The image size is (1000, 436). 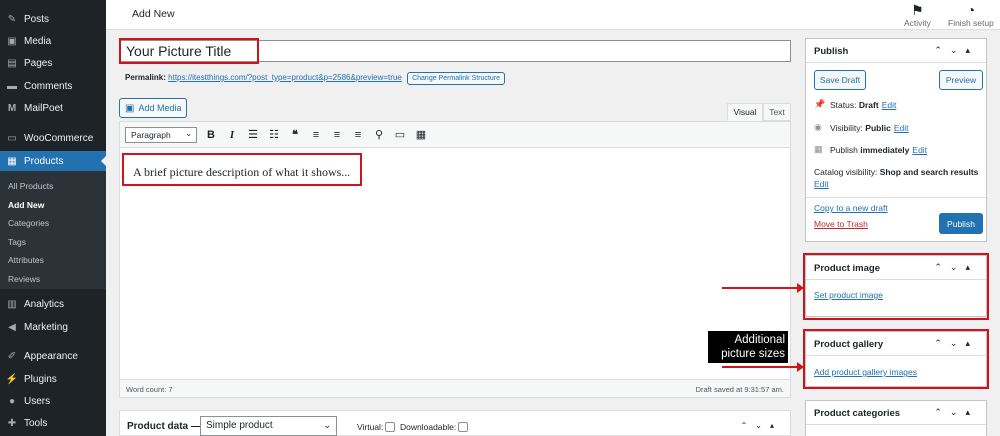 What do you see at coordinates (889, 105) in the screenshot?
I see `edit-status-link: Edit` at bounding box center [889, 105].